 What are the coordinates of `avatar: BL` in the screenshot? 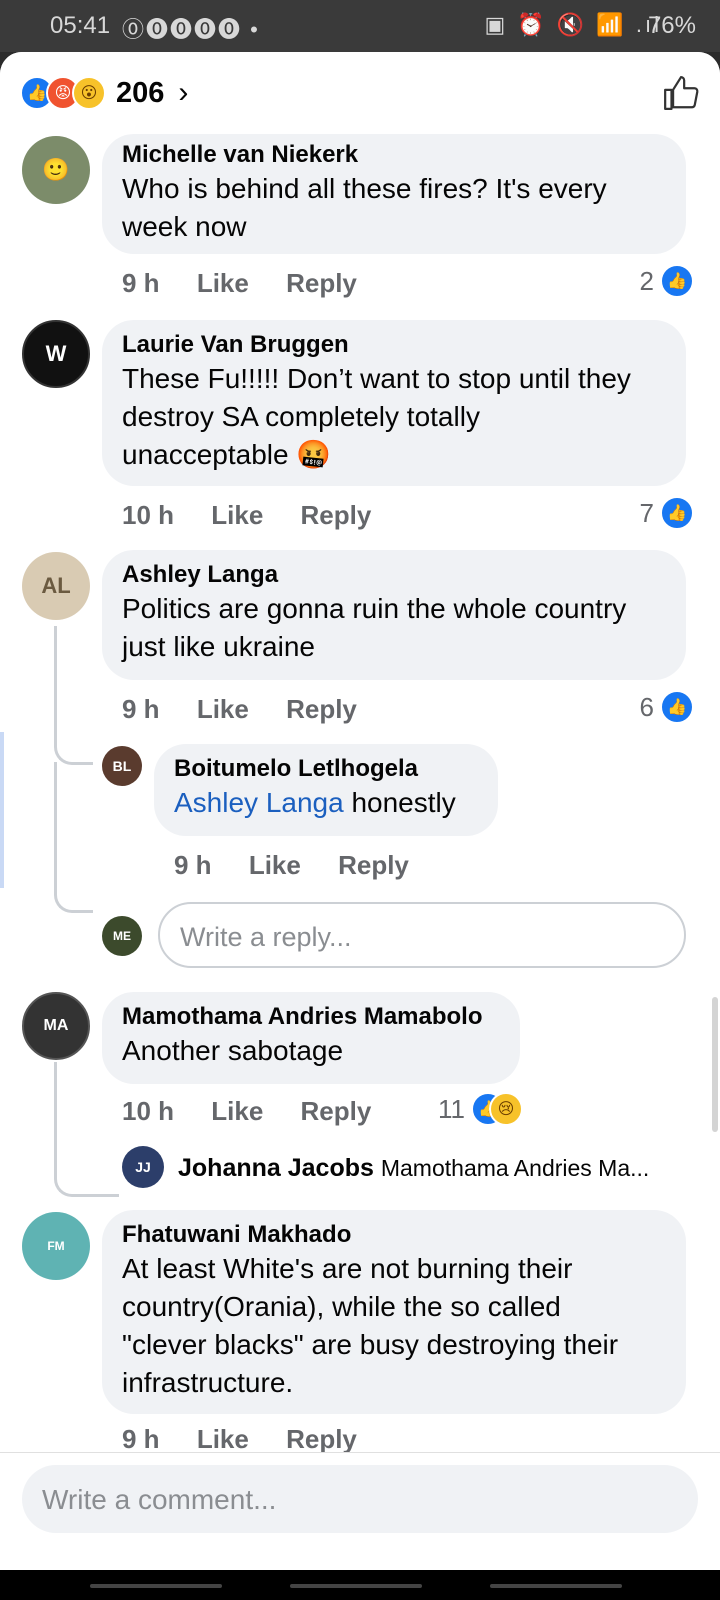 It's located at (122, 766).